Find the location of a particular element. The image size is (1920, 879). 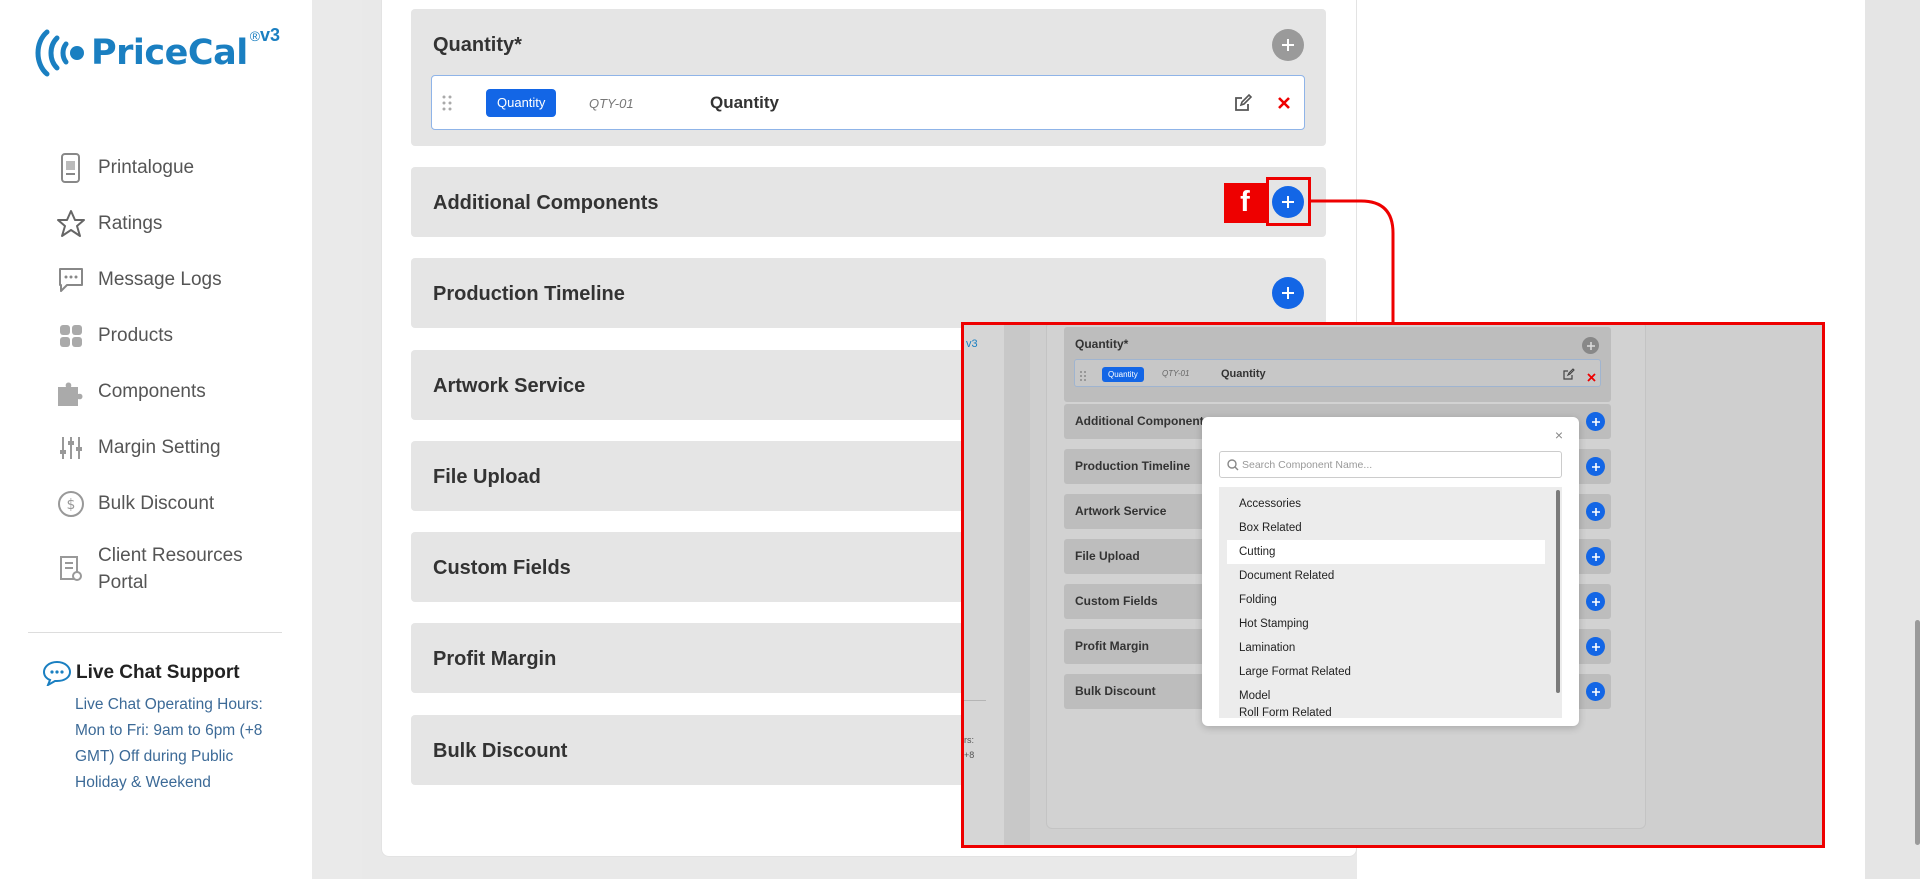

list-item-folding: Folding is located at coordinates (1386, 600).